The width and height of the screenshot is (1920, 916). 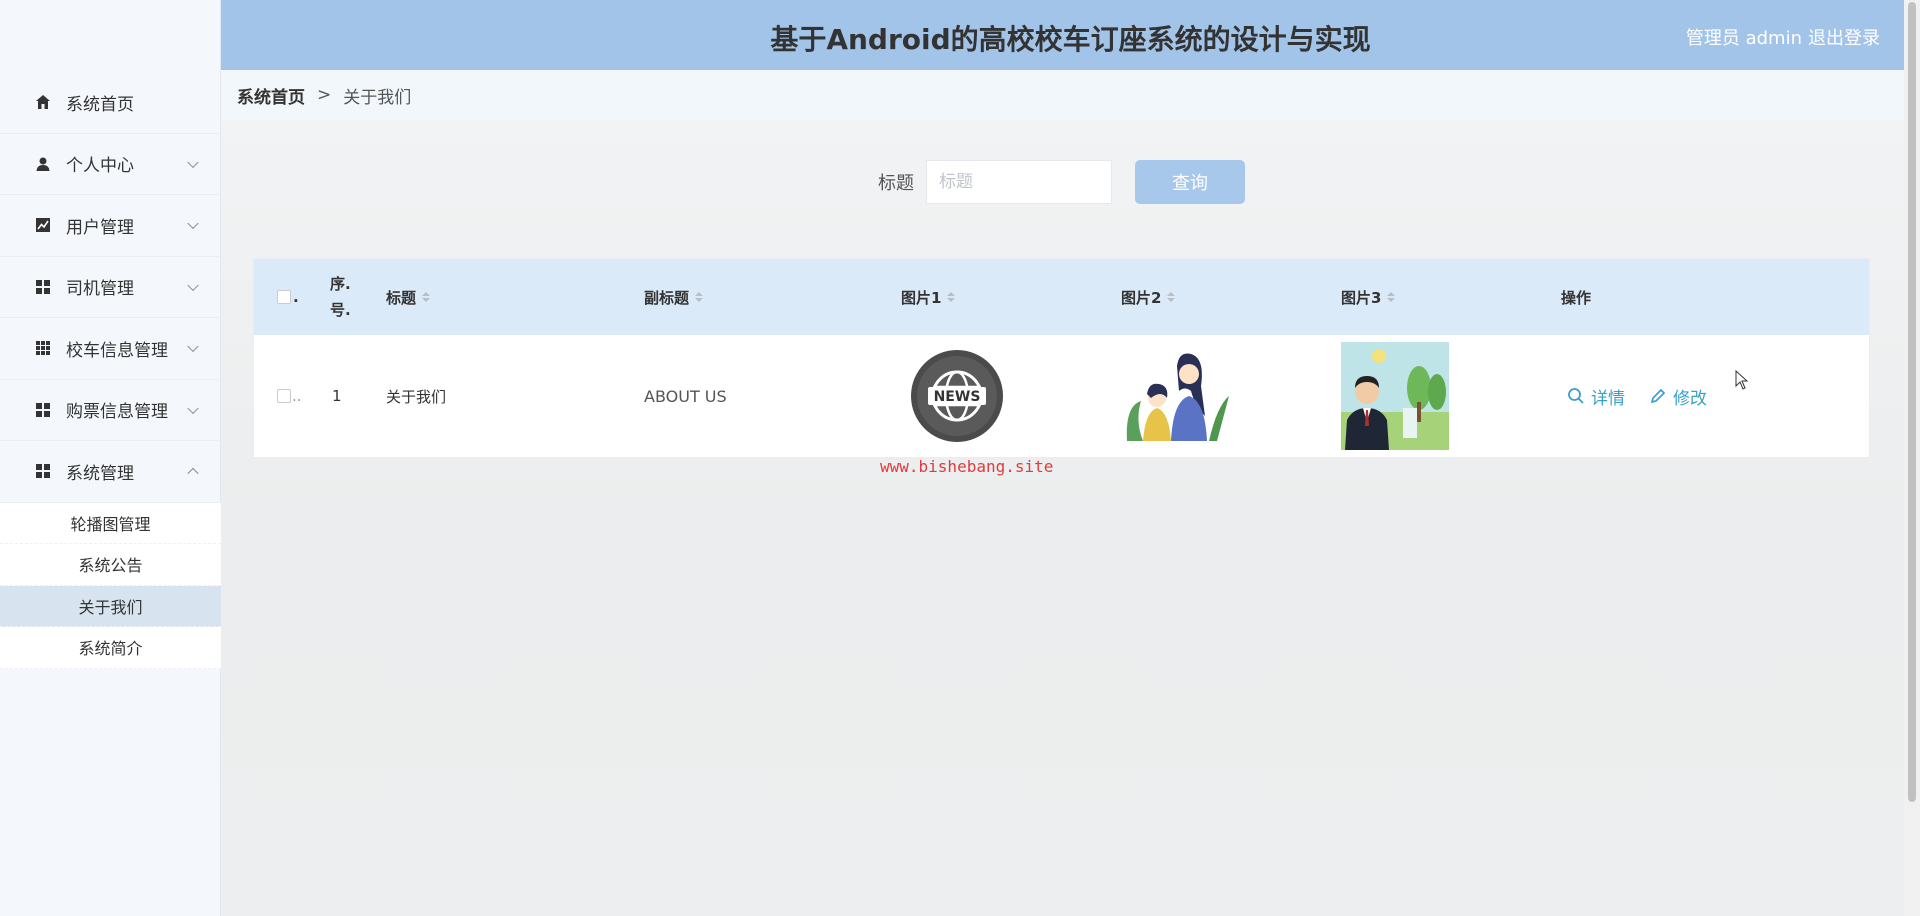 I want to click on sidebar-item-tickets: 购票信息管理, so click(x=110, y=410).